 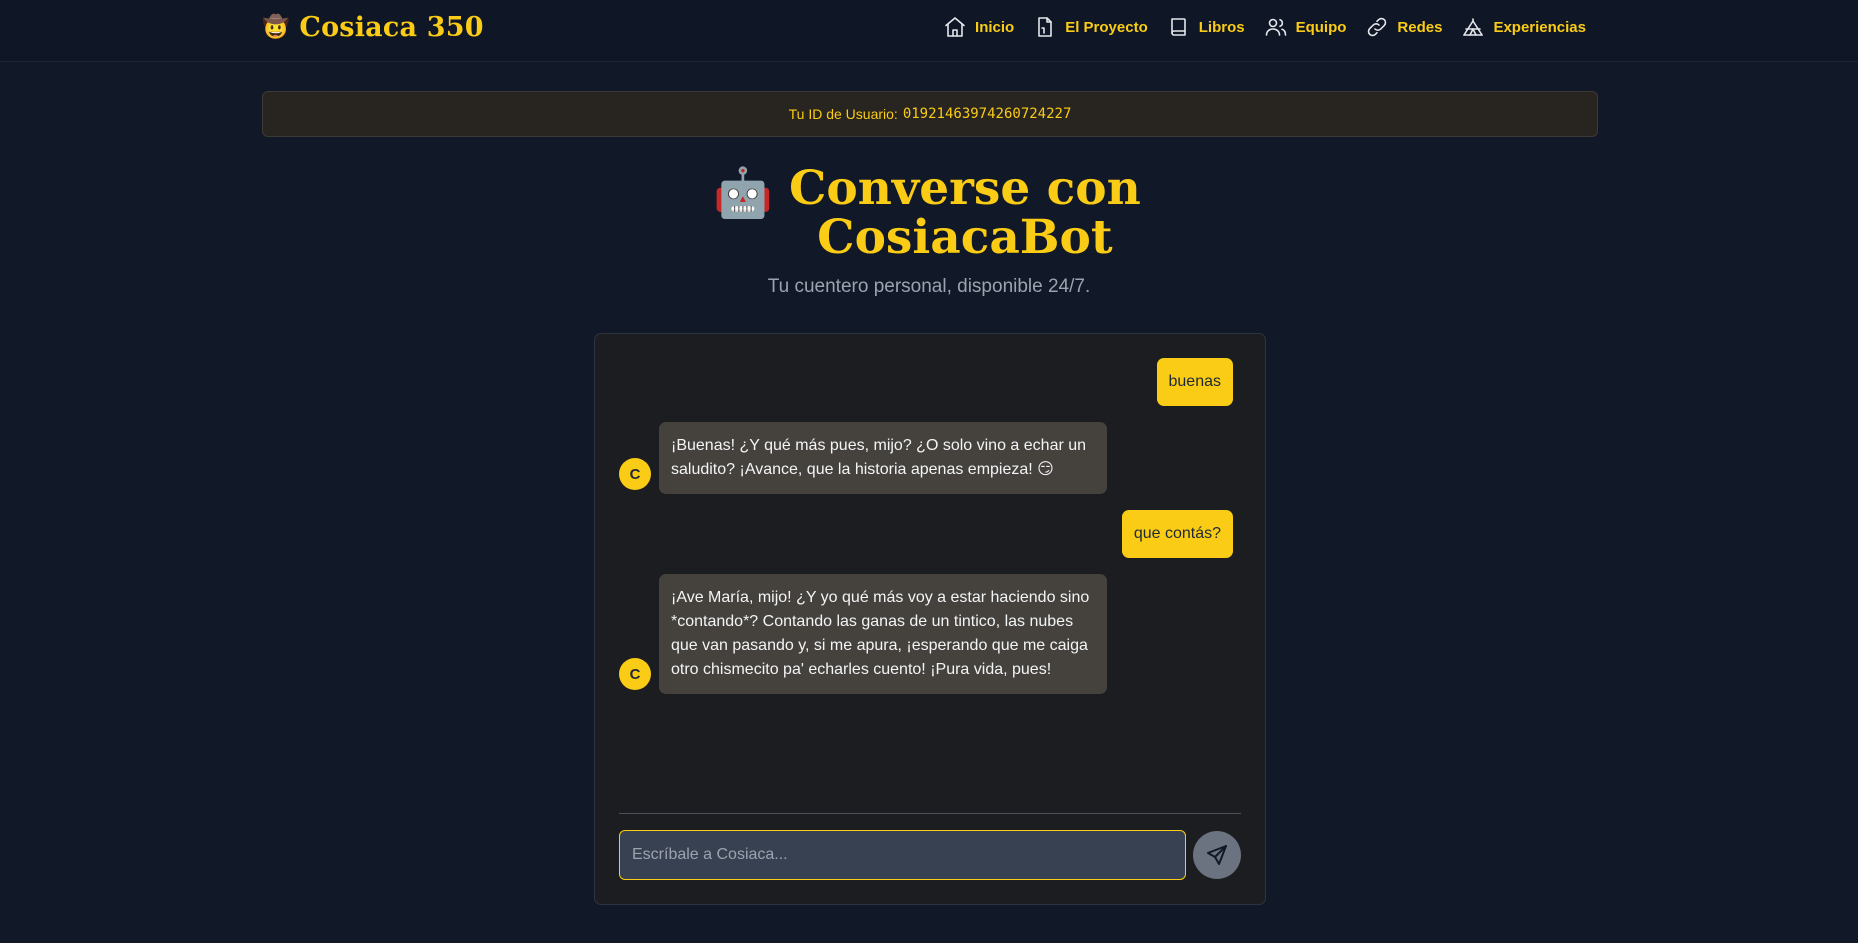 What do you see at coordinates (1106, 27) in the screenshot?
I see `nav-link-label: El Proyecto` at bounding box center [1106, 27].